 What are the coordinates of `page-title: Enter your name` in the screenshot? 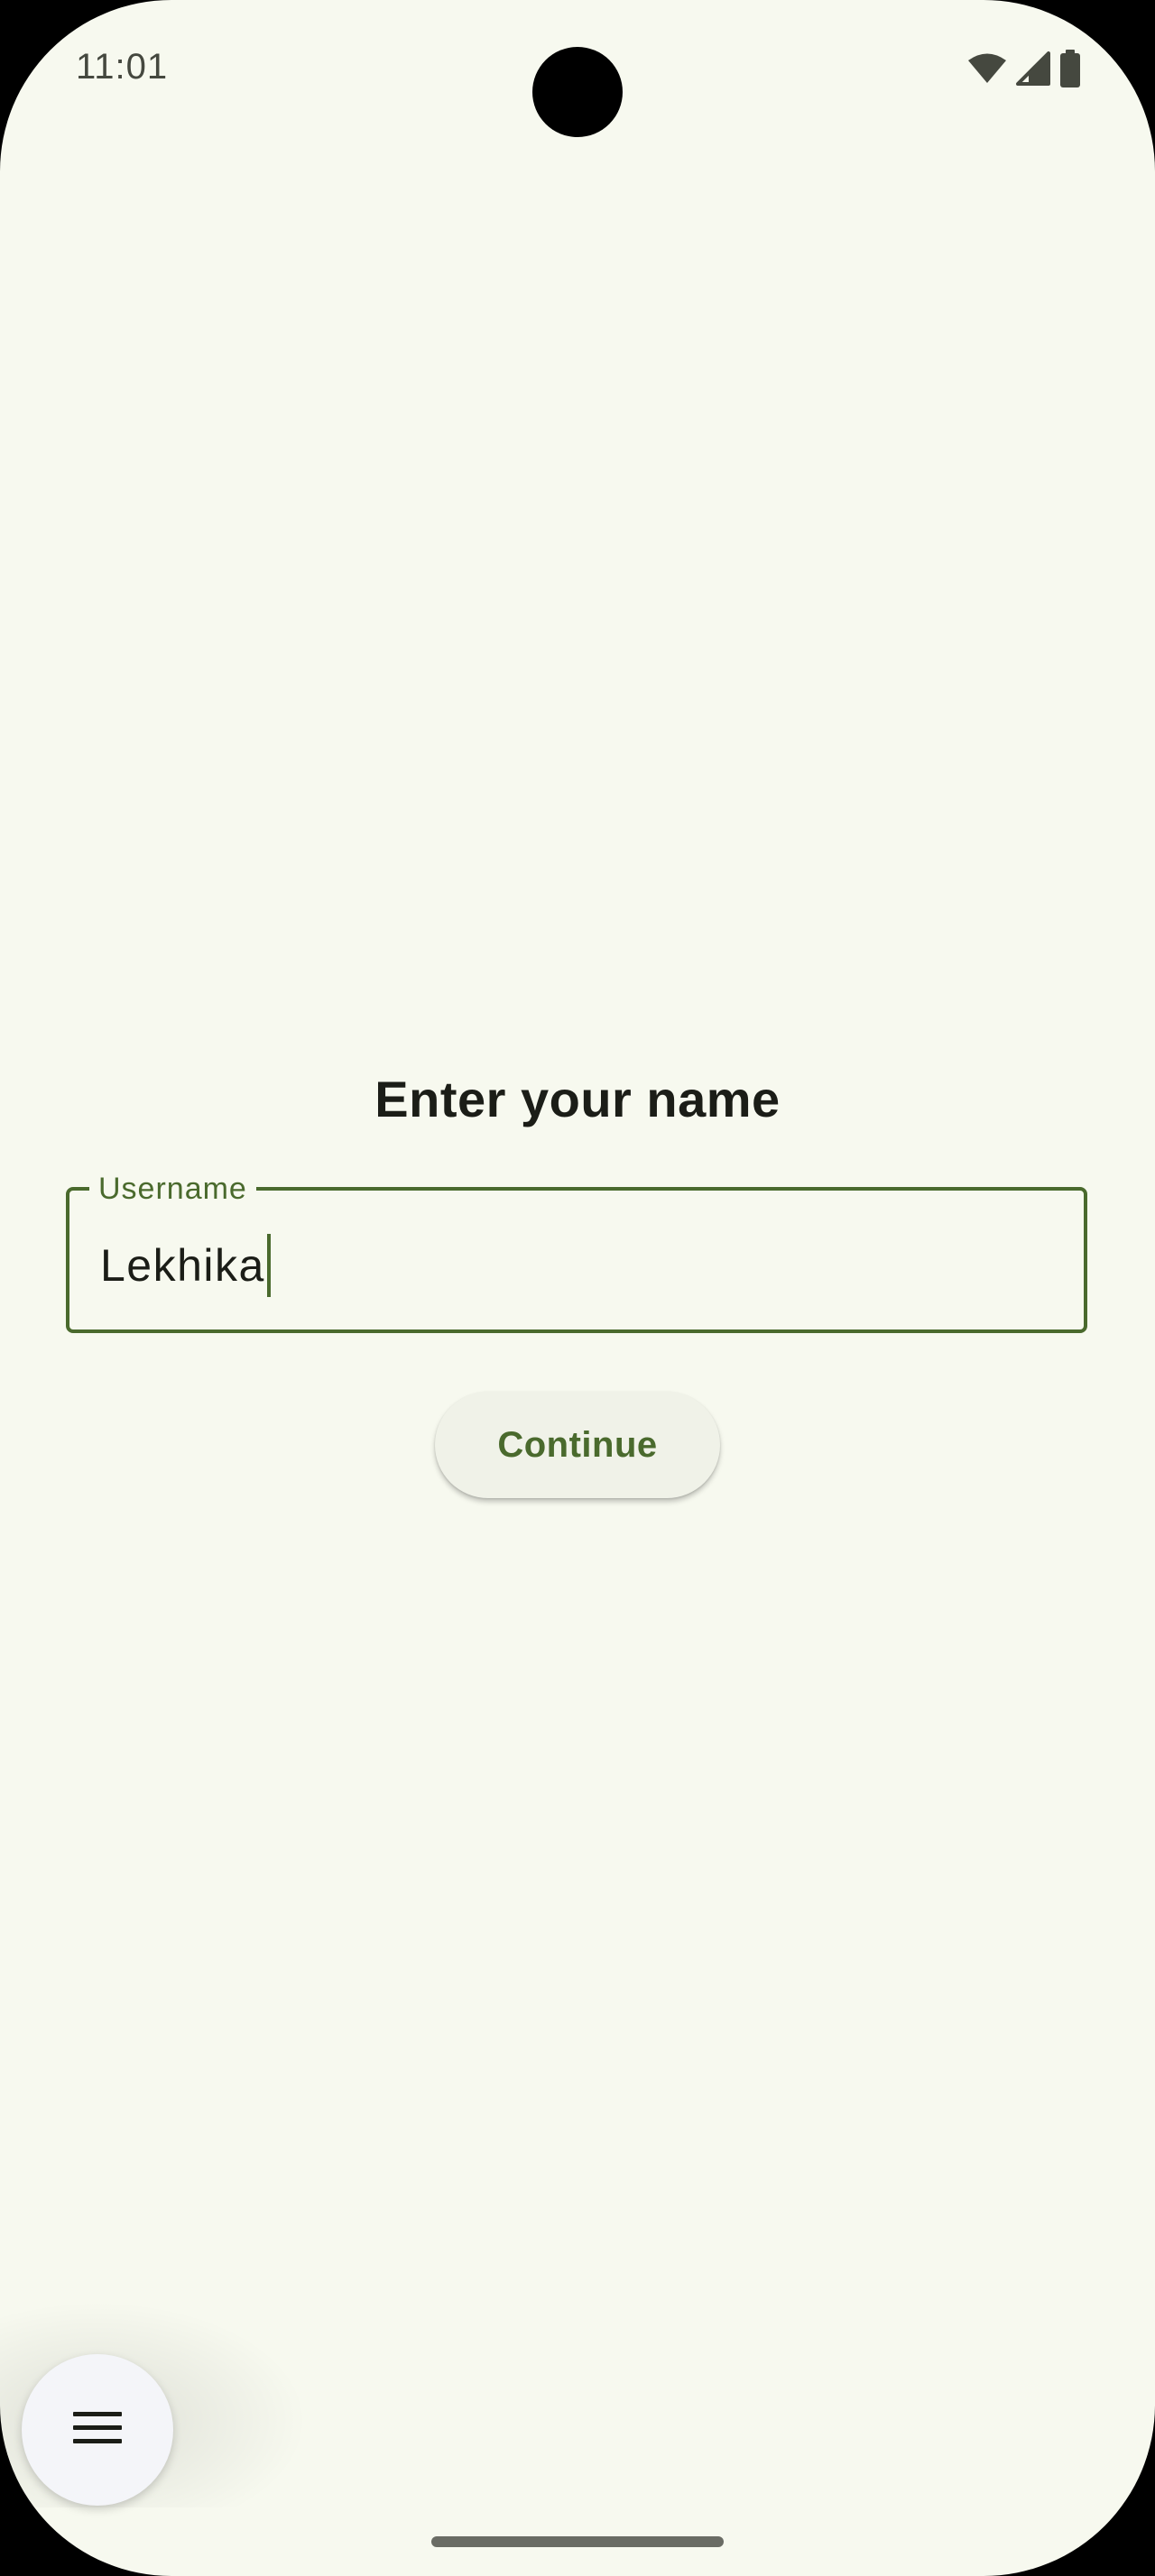 It's located at (577, 1099).